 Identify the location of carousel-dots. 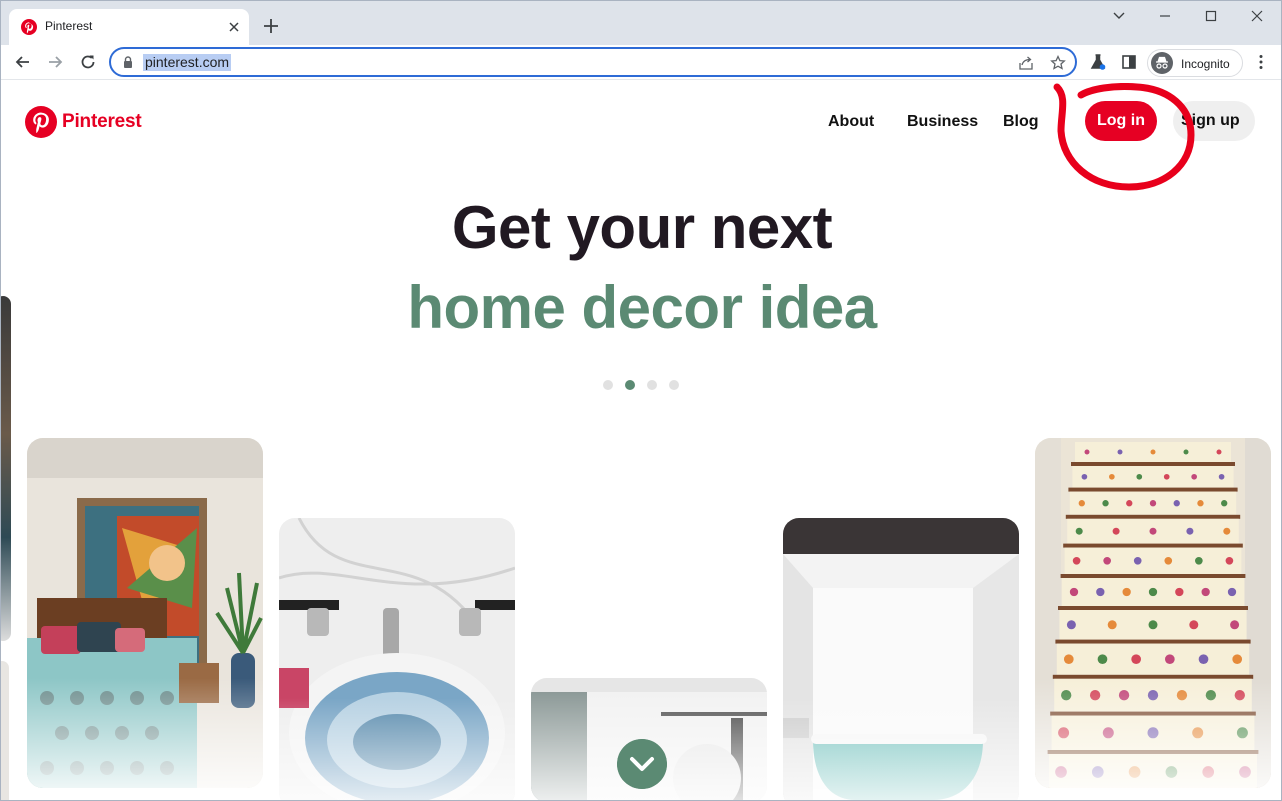
(641, 386).